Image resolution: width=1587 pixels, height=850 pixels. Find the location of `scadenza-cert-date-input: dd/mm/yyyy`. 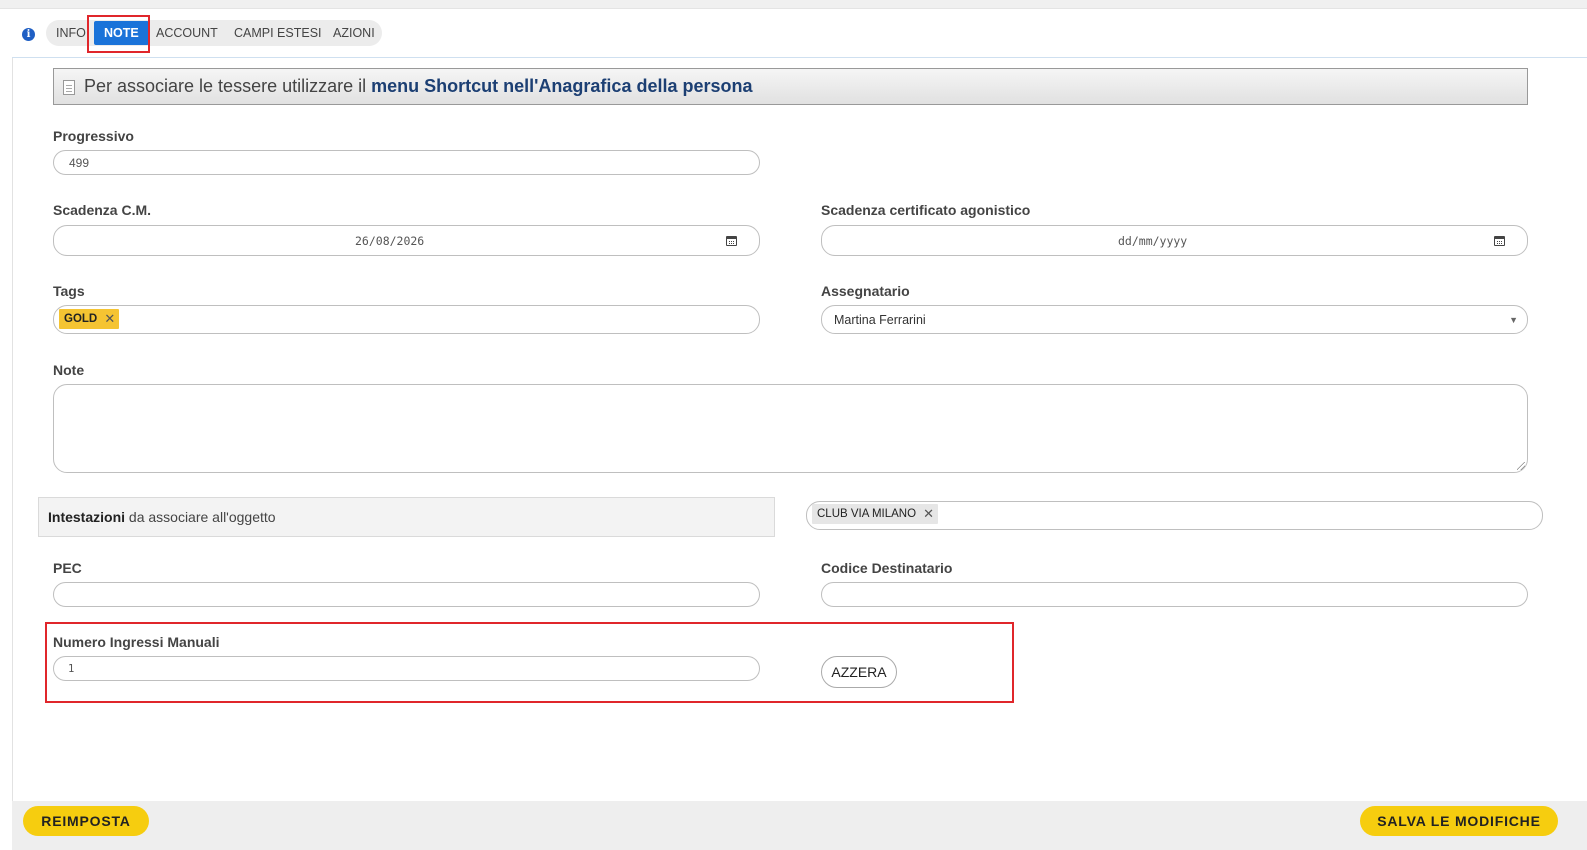

scadenza-cert-date-input: dd/mm/yyyy is located at coordinates (1174, 240).